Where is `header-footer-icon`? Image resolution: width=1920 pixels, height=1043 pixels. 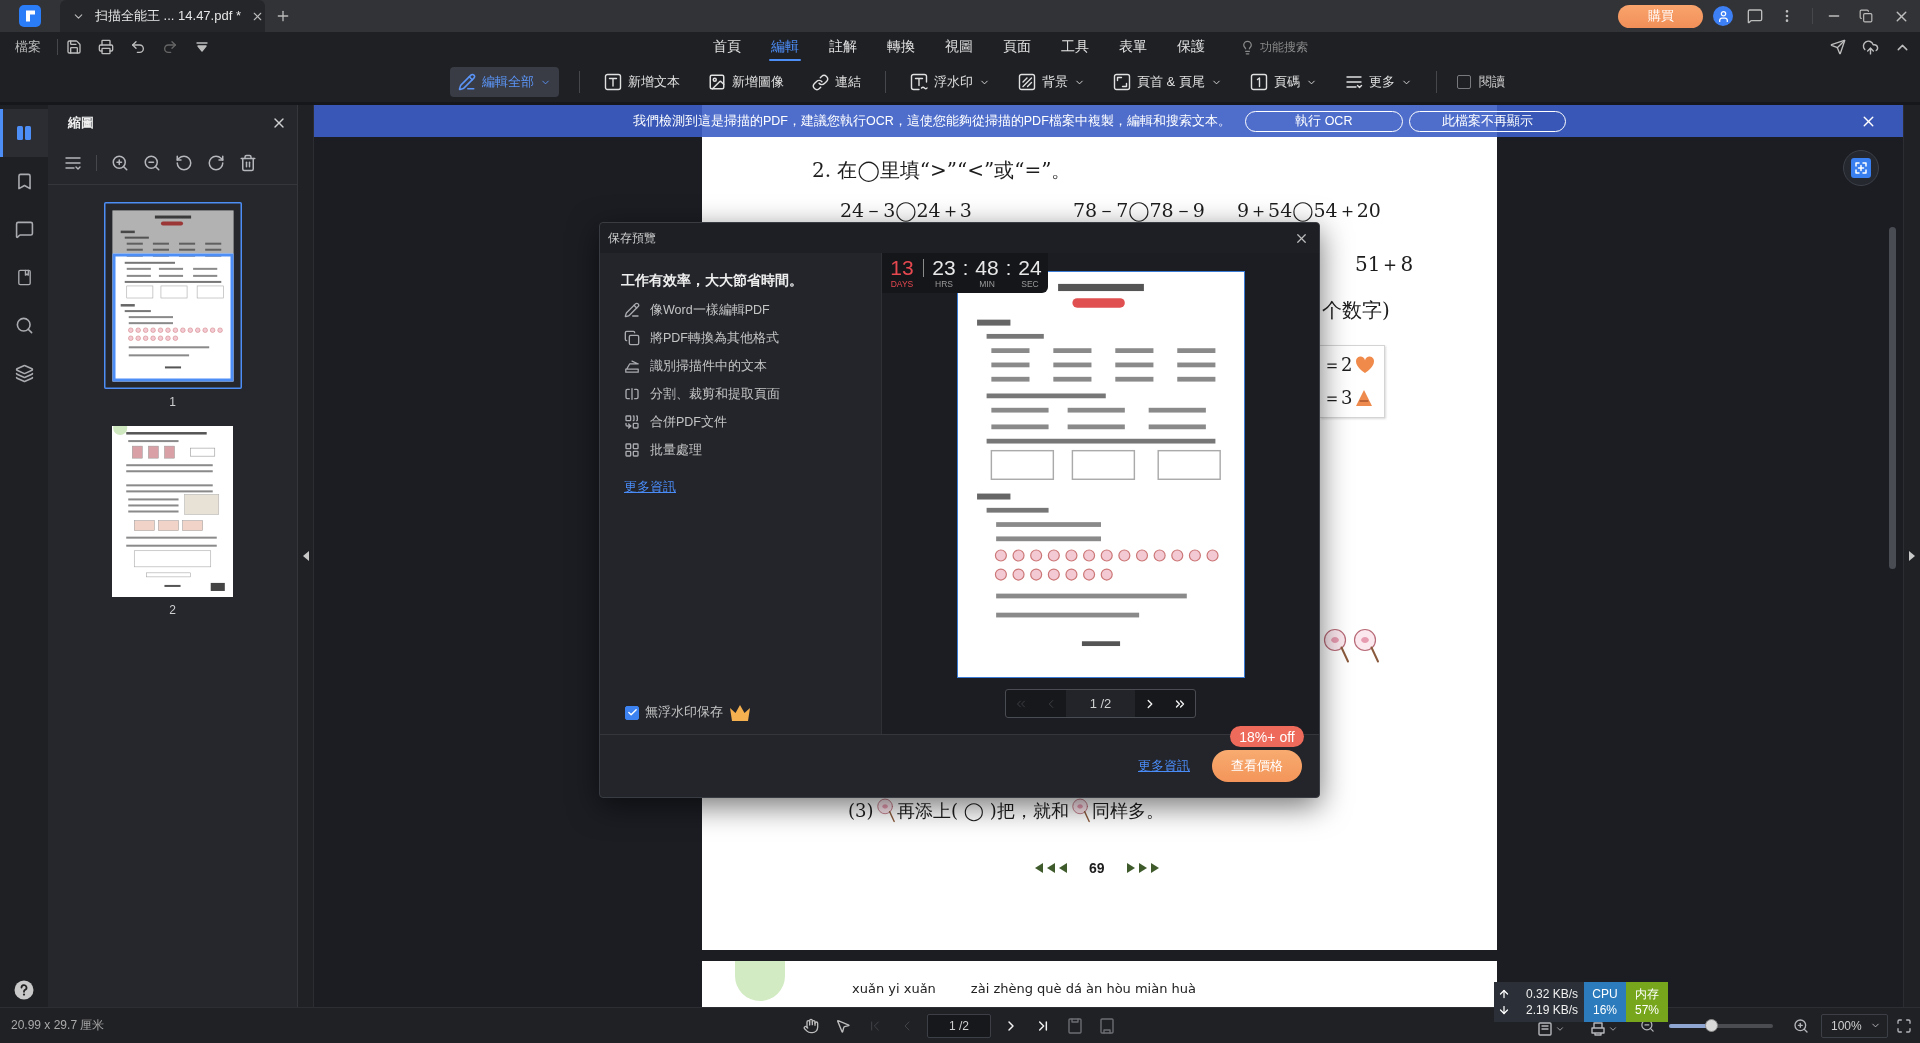 header-footer-icon is located at coordinates (1122, 82).